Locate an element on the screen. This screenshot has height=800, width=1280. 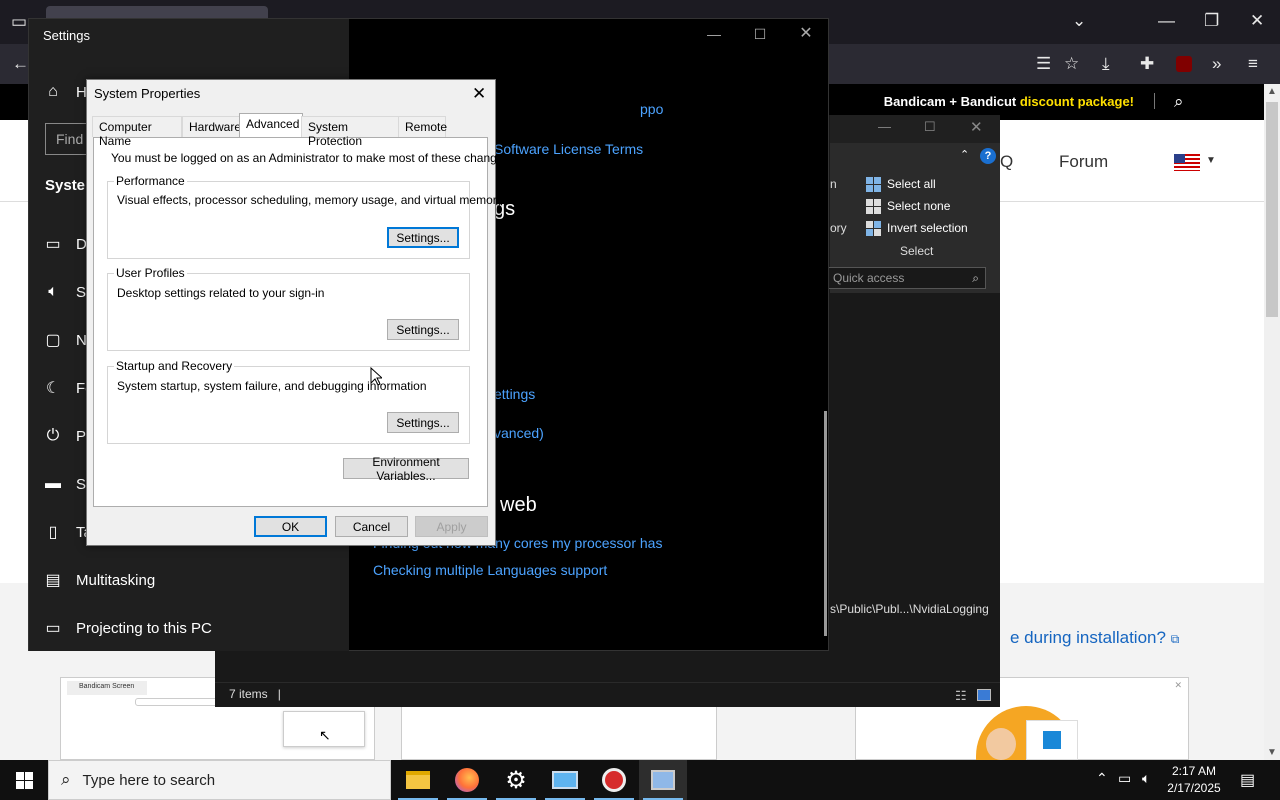
scrollbar-thumb is located at coordinates (1272, 209).